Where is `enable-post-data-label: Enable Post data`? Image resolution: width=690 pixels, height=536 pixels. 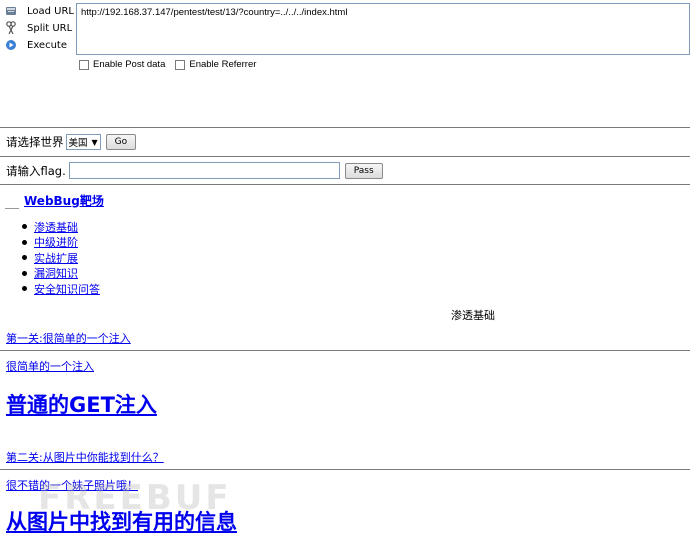
enable-post-data-label: Enable Post data is located at coordinates (129, 64).